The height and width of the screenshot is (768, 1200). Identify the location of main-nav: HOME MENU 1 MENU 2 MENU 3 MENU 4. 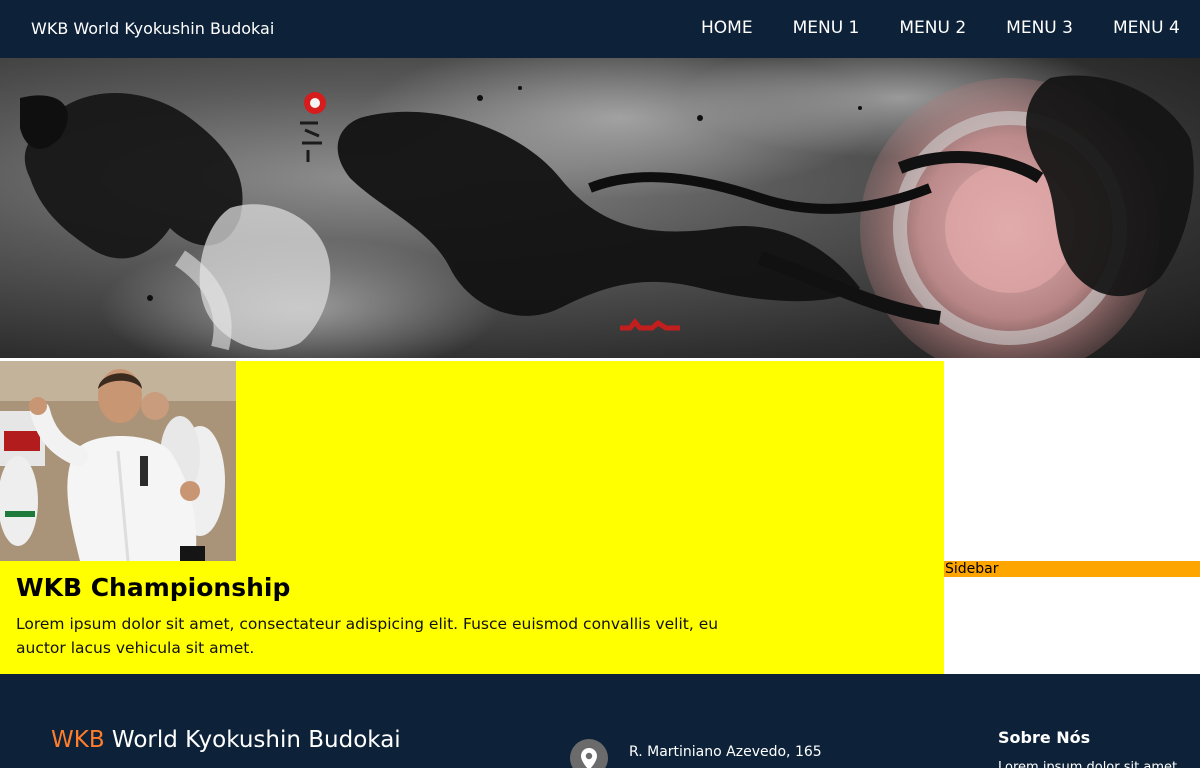
(950, 28).